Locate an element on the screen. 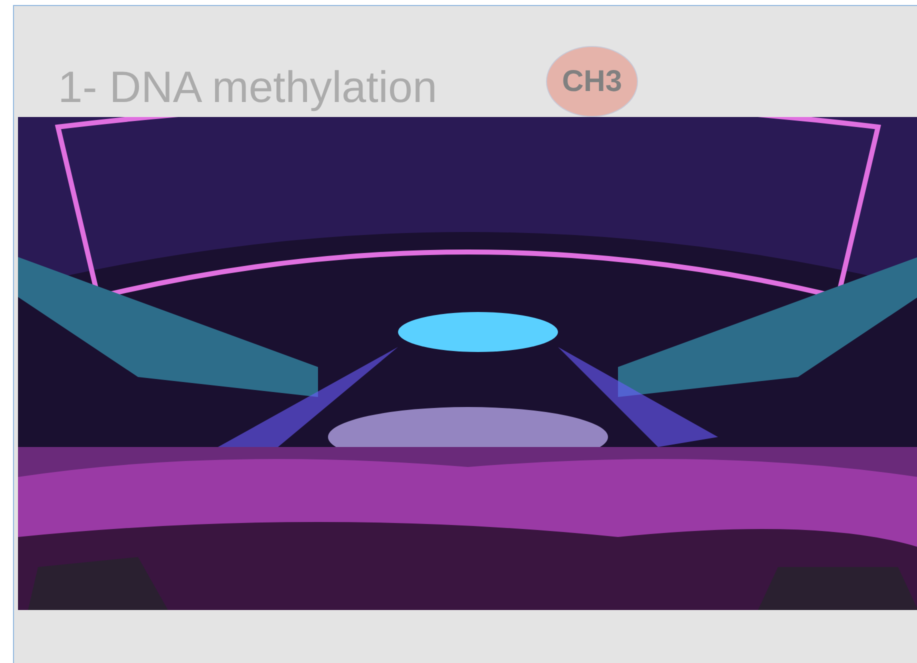 The width and height of the screenshot is (917, 663). methyl-bubble: CH3 is located at coordinates (592, 81).